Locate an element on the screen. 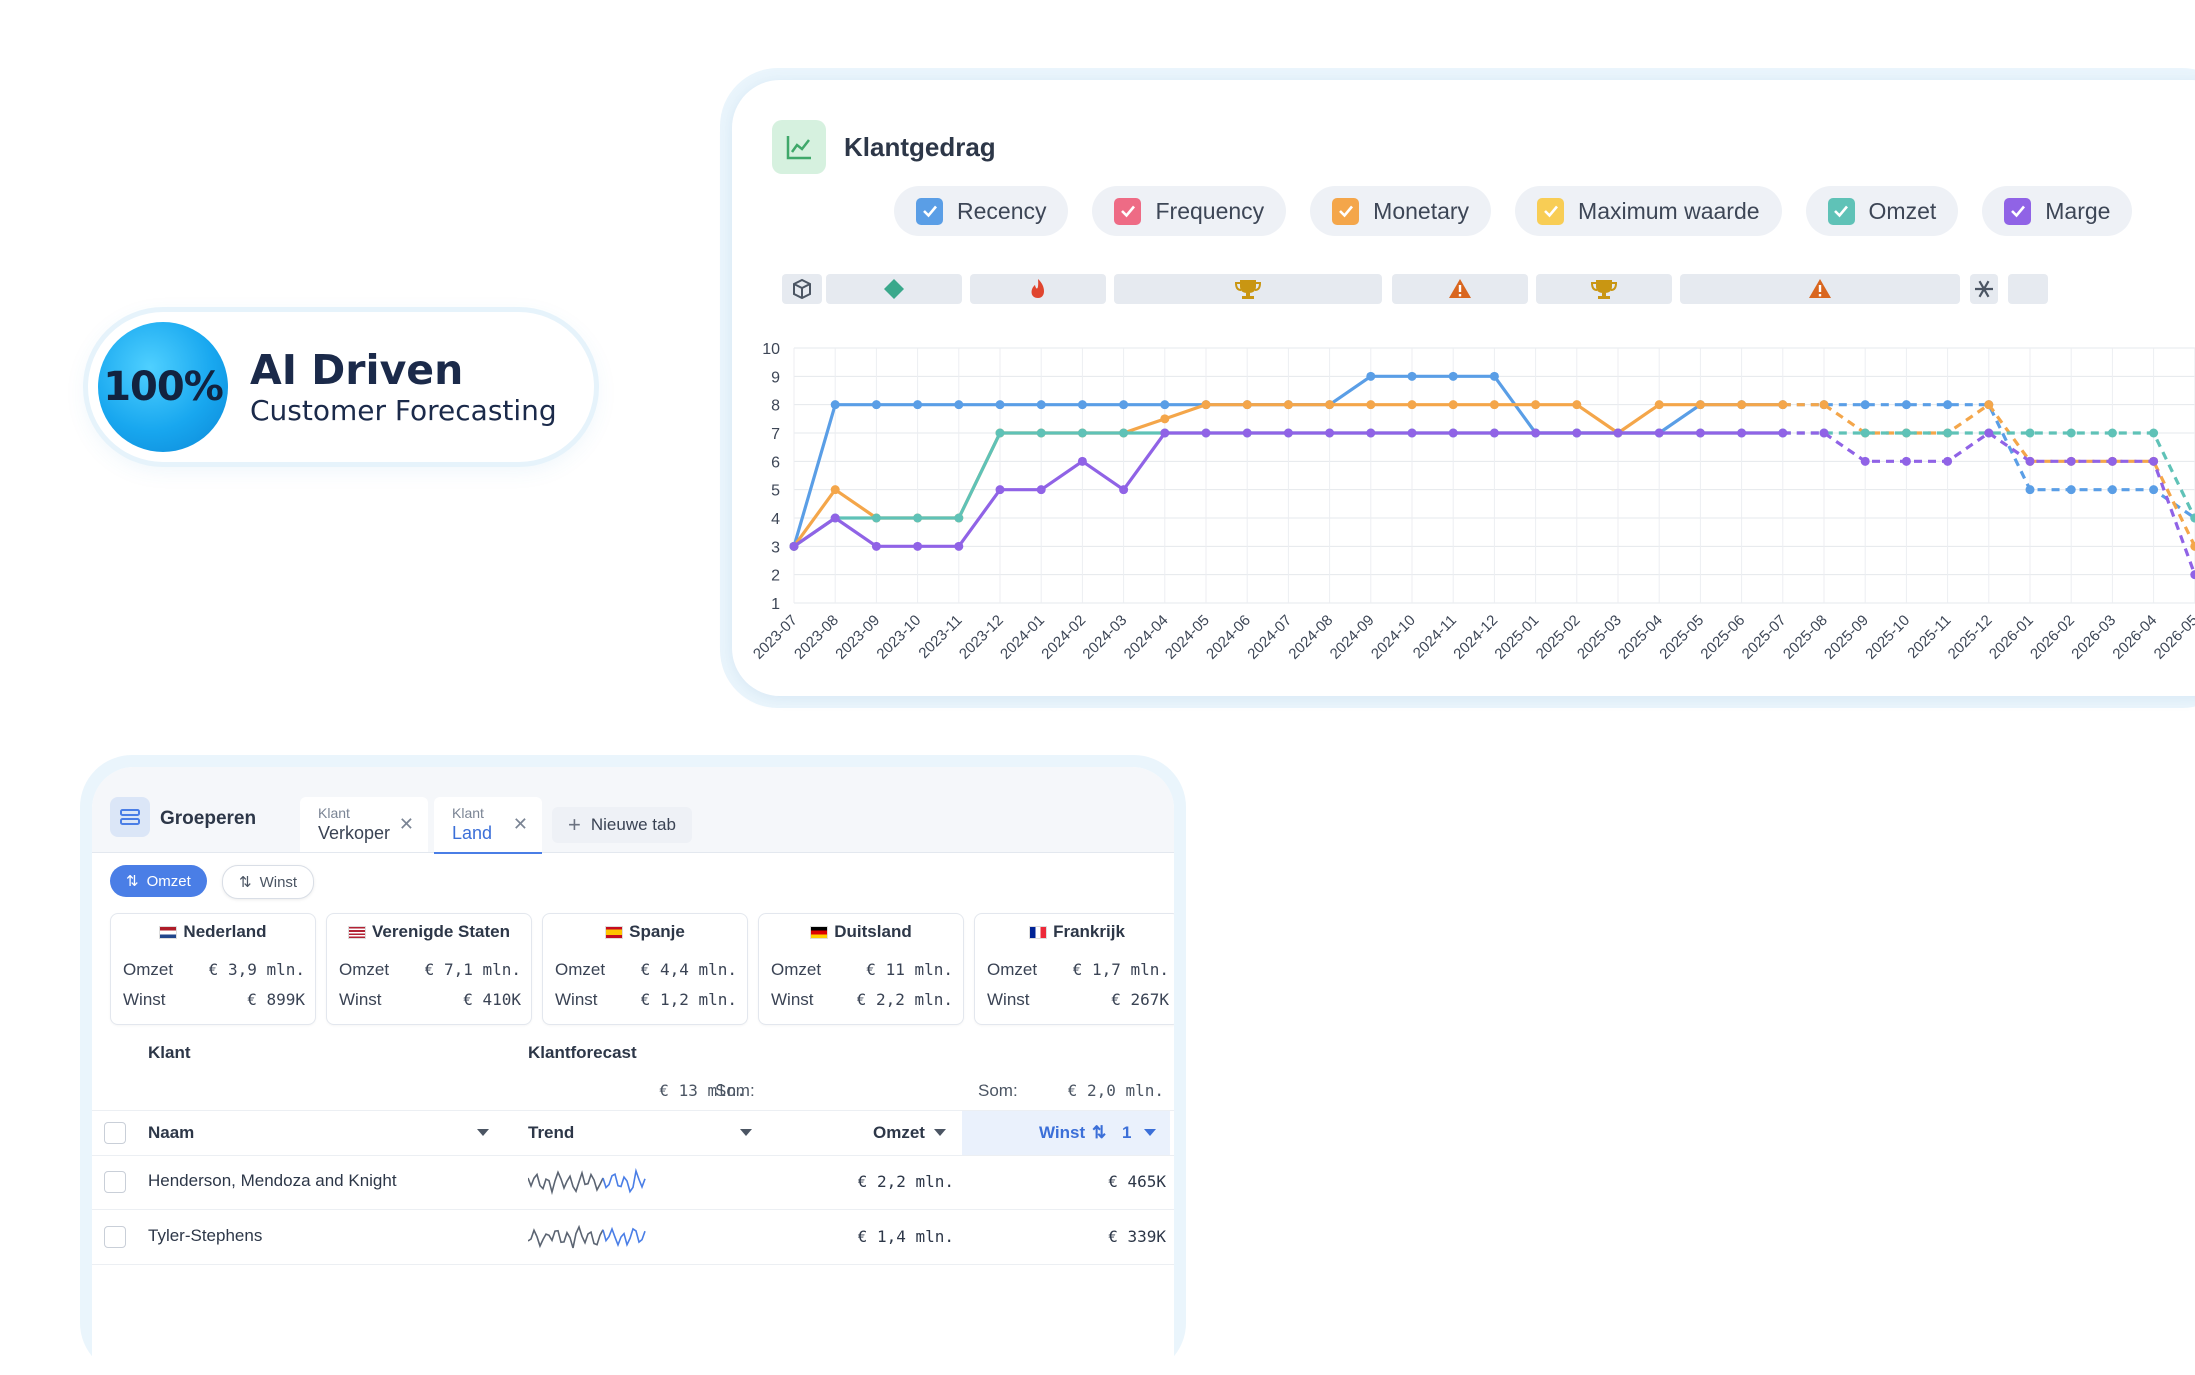  table-row: Tyler-Stephens € 1,4 mln. € 339K is located at coordinates (633, 1237).